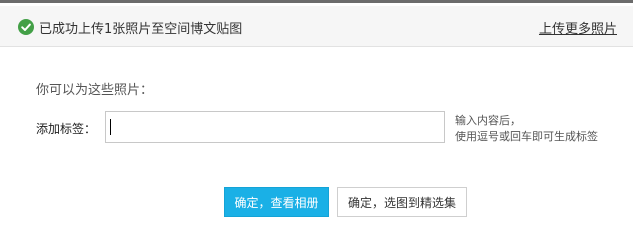 The image size is (633, 243). Describe the element at coordinates (275, 127) in the screenshot. I see `tag-input` at that location.